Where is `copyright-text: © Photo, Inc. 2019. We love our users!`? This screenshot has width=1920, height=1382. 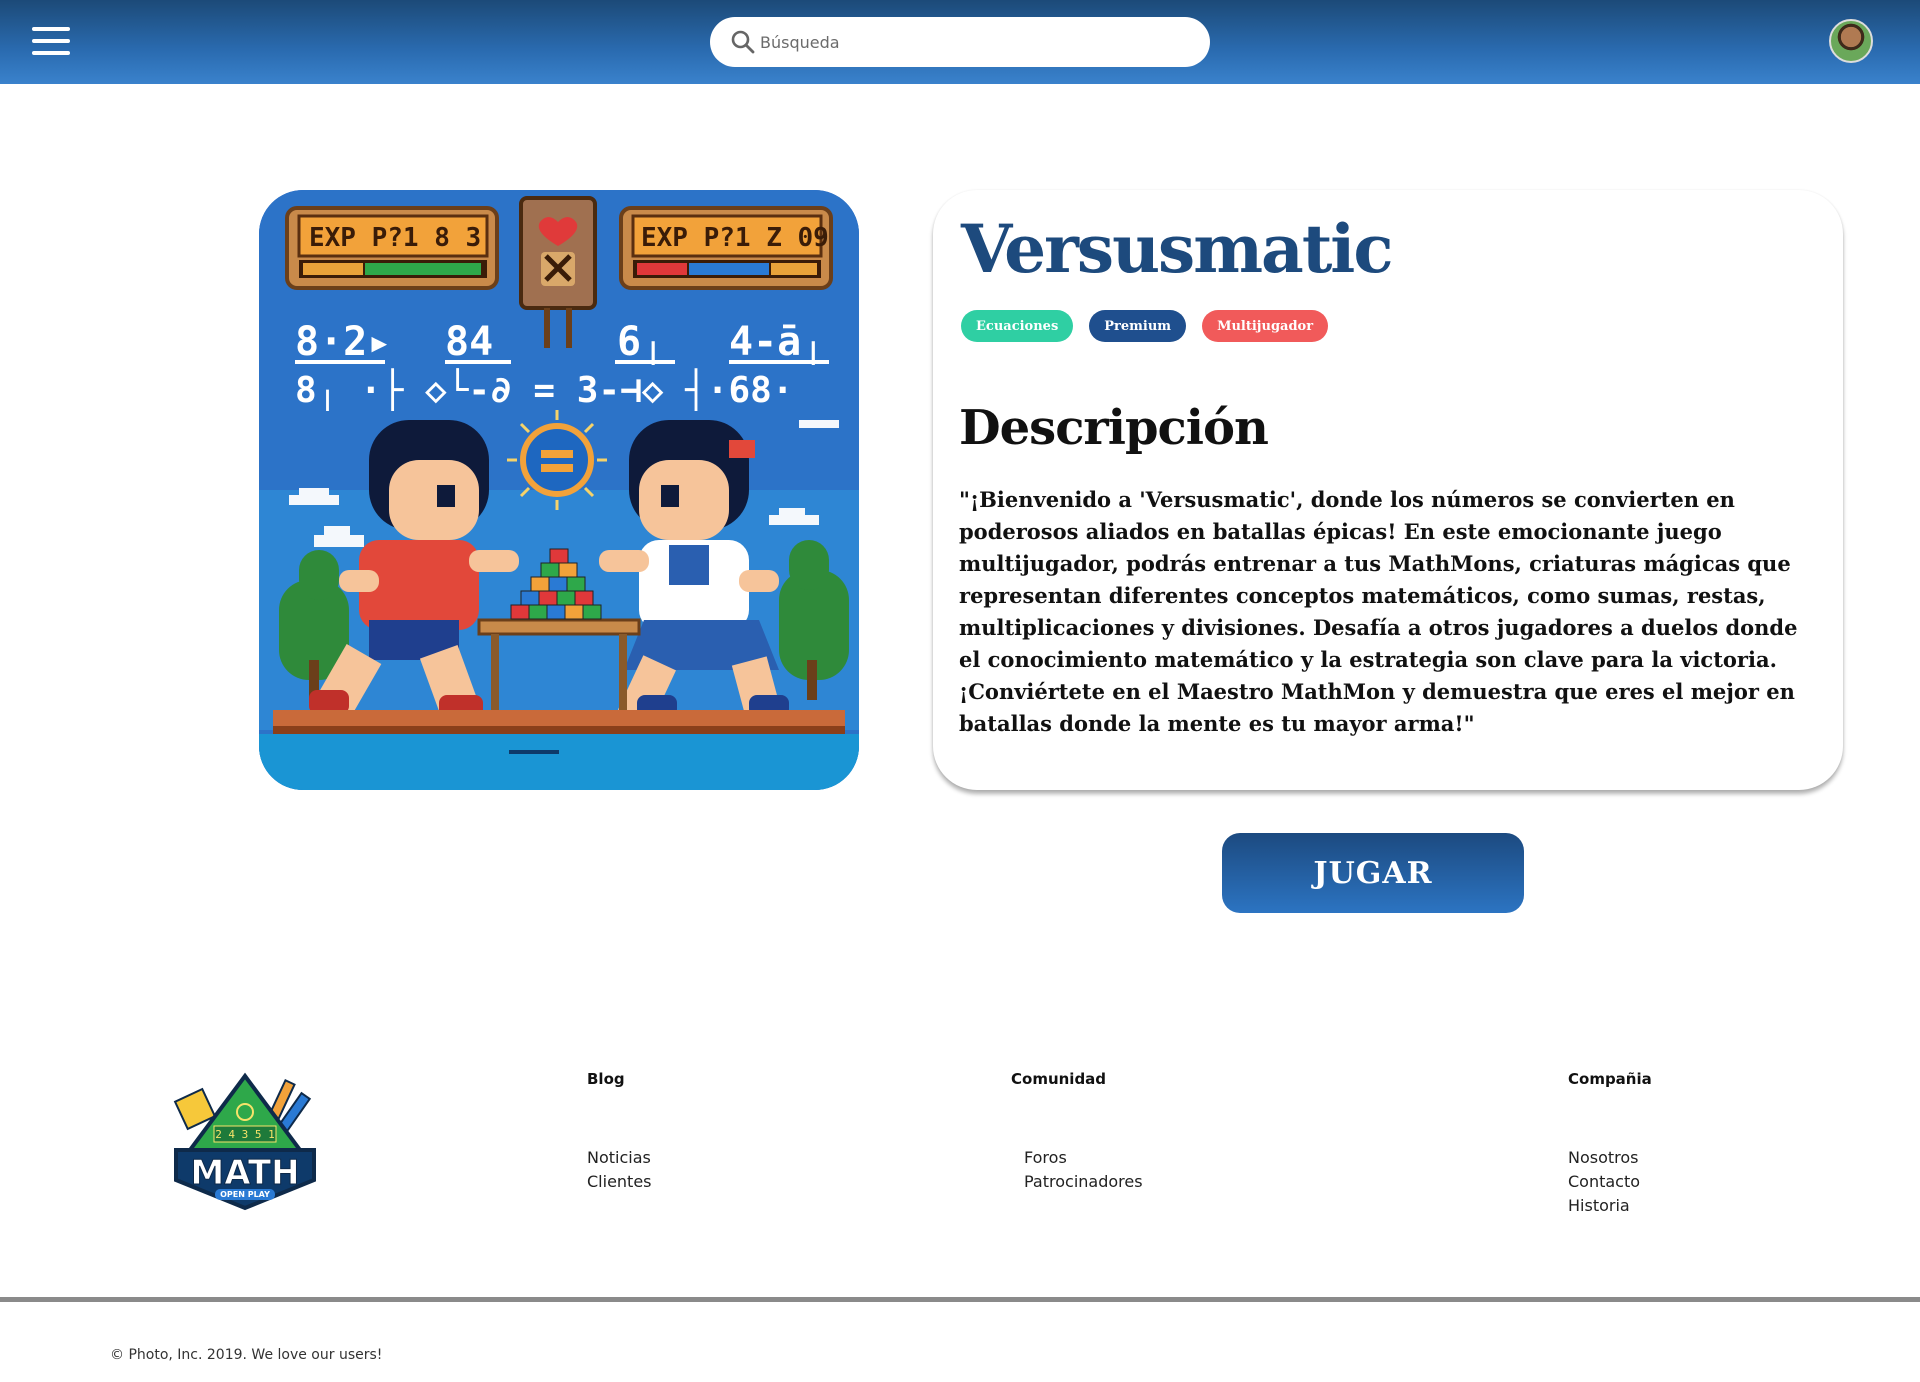 copyright-text: © Photo, Inc. 2019. We love our users! is located at coordinates (246, 1355).